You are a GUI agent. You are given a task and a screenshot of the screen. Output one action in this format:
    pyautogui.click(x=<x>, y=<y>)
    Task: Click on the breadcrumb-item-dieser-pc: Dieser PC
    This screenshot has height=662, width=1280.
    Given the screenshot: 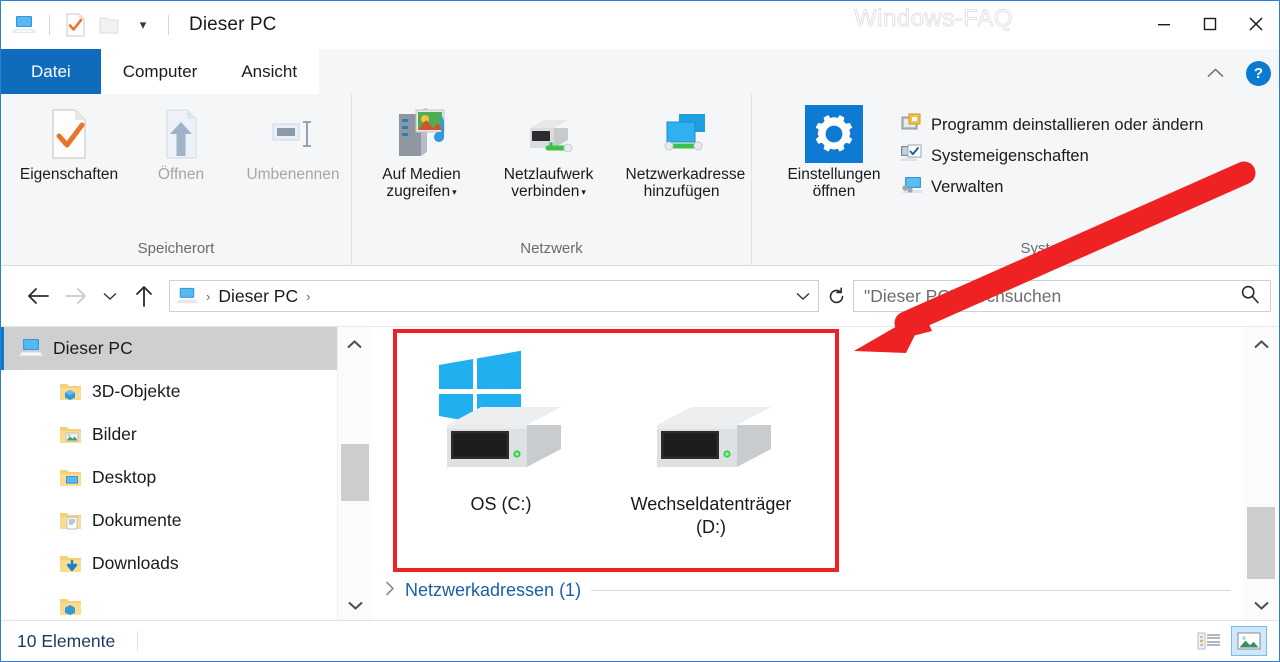 What is the action you would take?
    pyautogui.click(x=258, y=296)
    